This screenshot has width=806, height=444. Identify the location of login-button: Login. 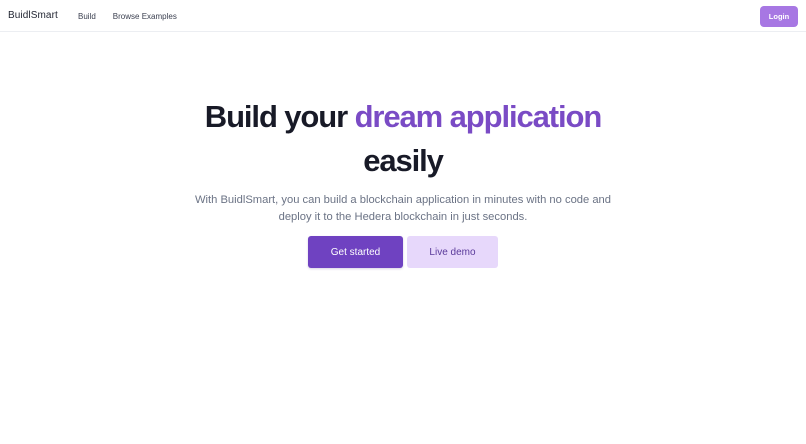
(779, 16).